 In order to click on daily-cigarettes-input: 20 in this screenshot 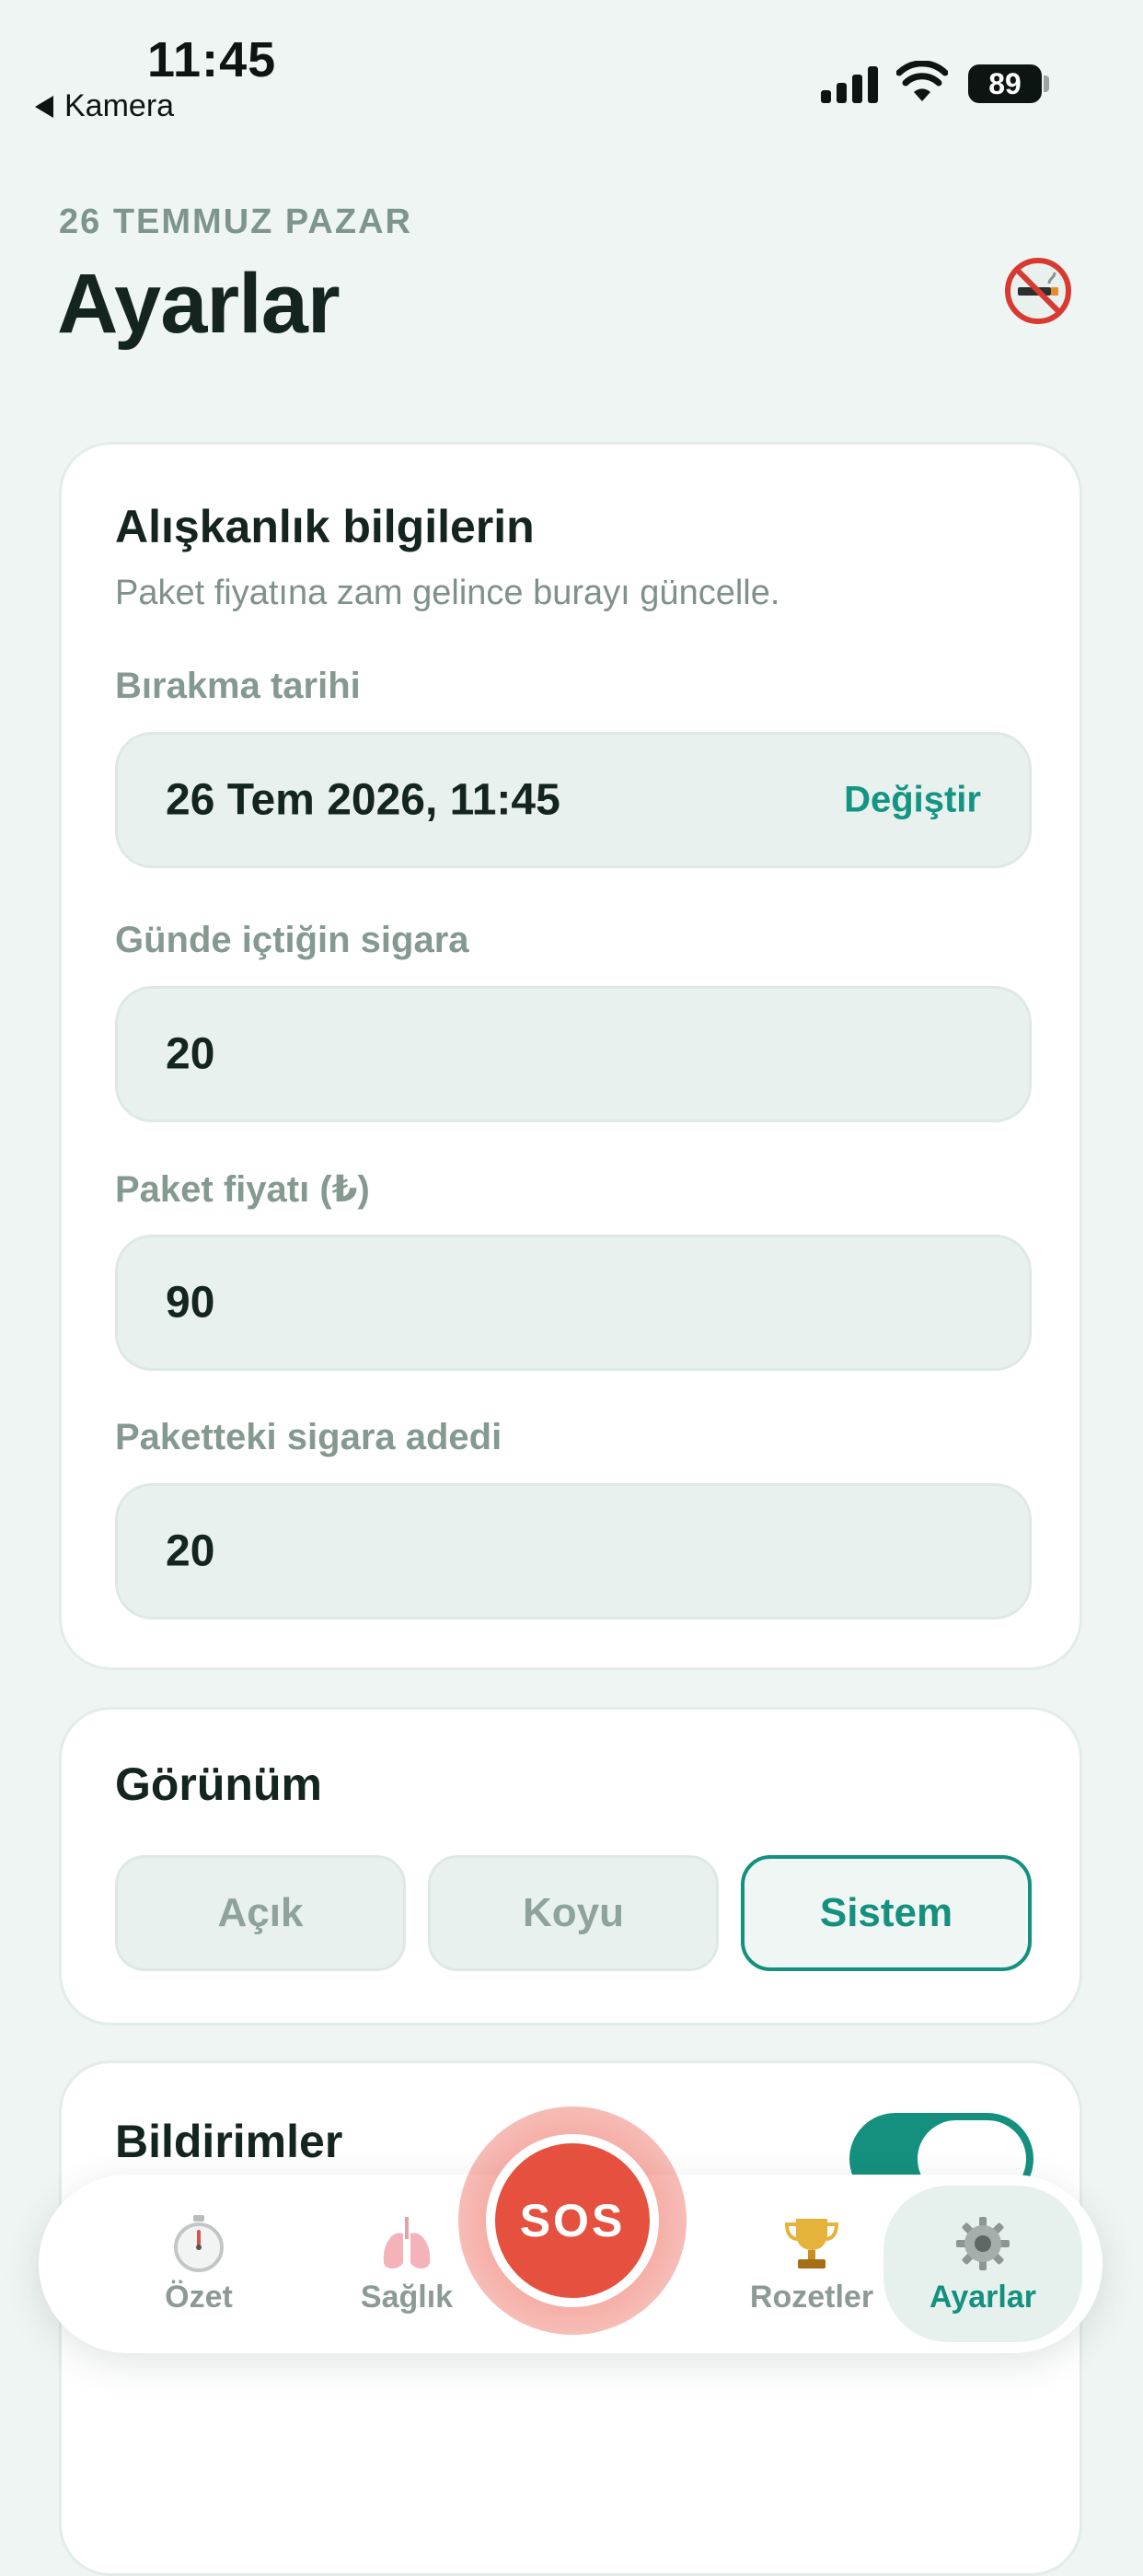, I will do `click(573, 1054)`.